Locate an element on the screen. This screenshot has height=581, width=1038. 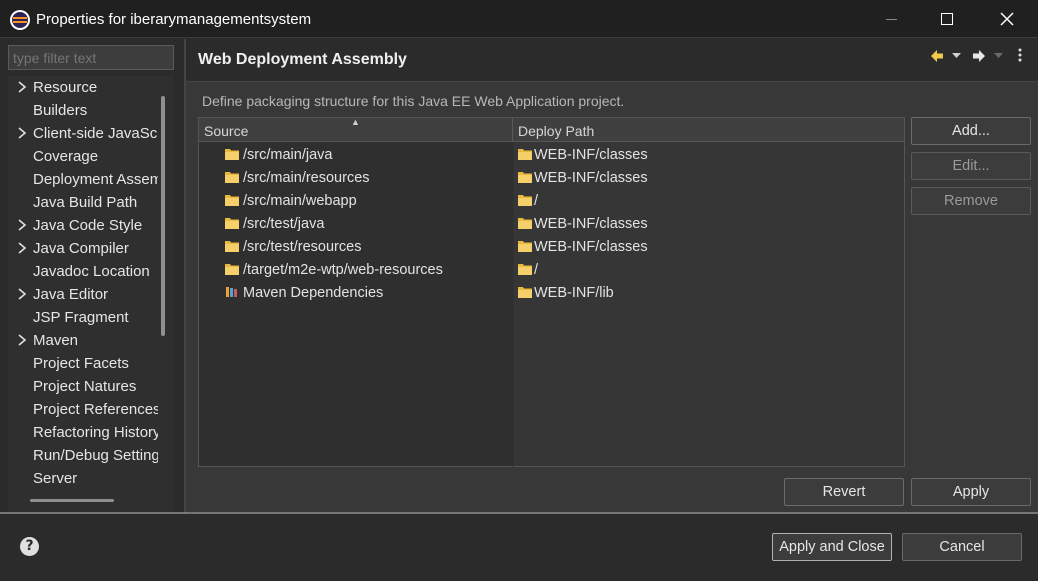
minimize-icon is located at coordinates (891, 19).